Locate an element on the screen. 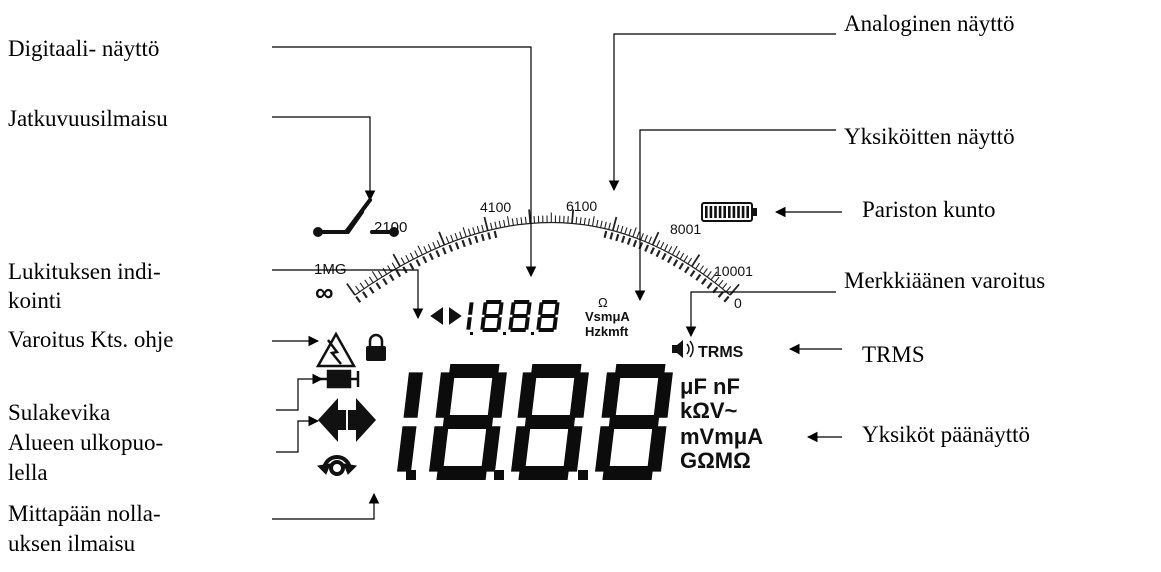 The height and width of the screenshot is (572, 1161). unit-row-4: GΩMΩ is located at coordinates (715, 460).